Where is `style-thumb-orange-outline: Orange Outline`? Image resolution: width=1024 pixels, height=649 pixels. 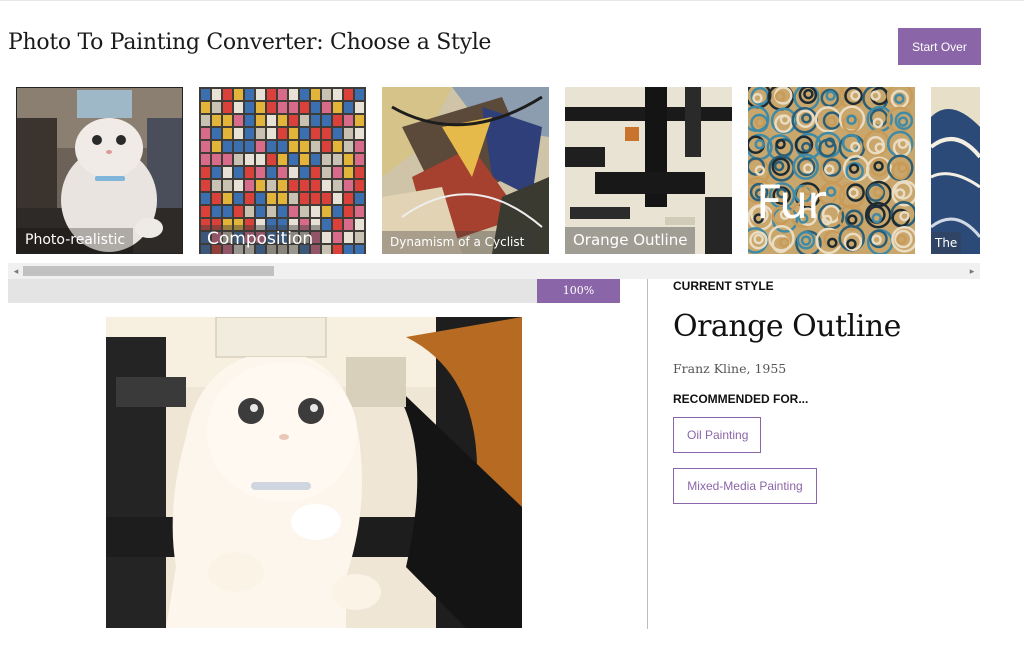
style-thumb-orange-outline: Orange Outline is located at coordinates (648, 170).